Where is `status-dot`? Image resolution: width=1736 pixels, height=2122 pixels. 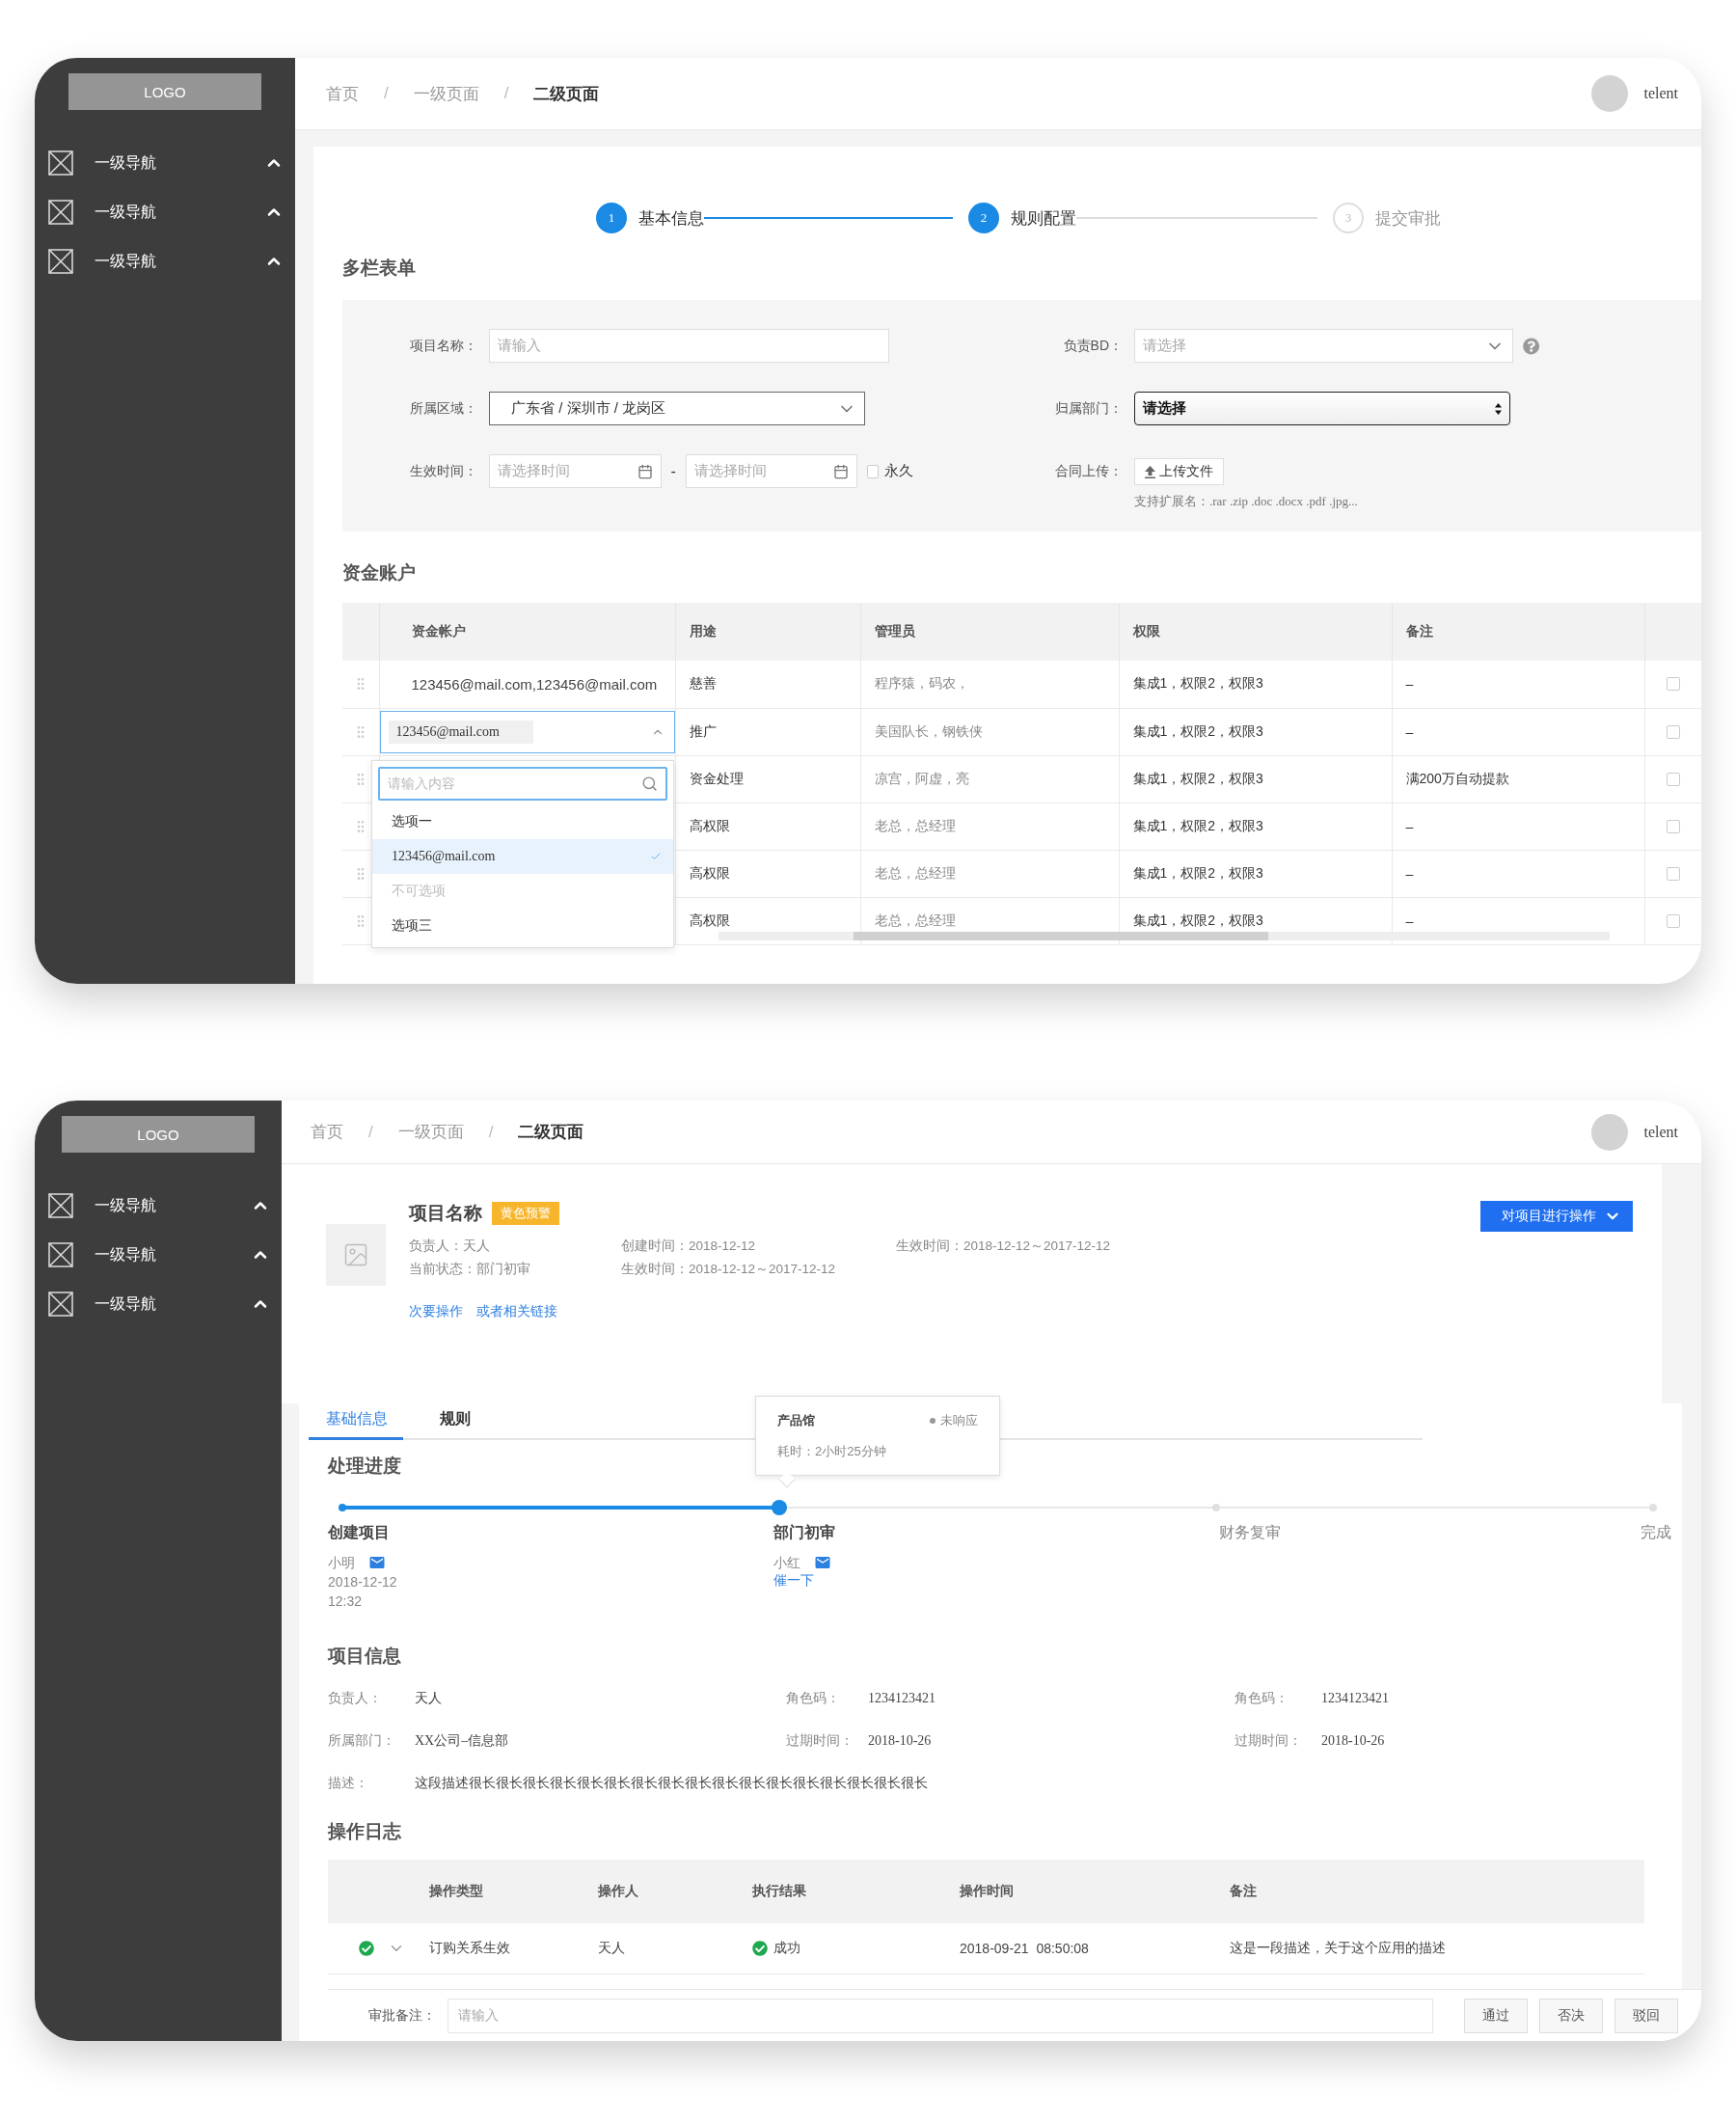
status-dot is located at coordinates (933, 1421).